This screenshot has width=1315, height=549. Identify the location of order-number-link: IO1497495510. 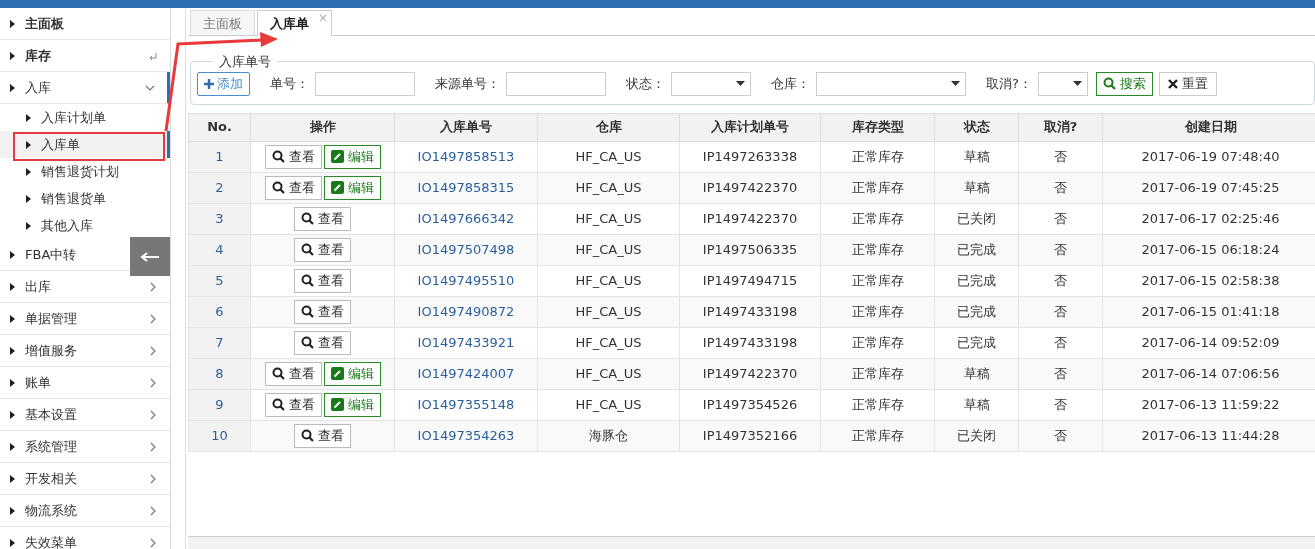
(466, 280).